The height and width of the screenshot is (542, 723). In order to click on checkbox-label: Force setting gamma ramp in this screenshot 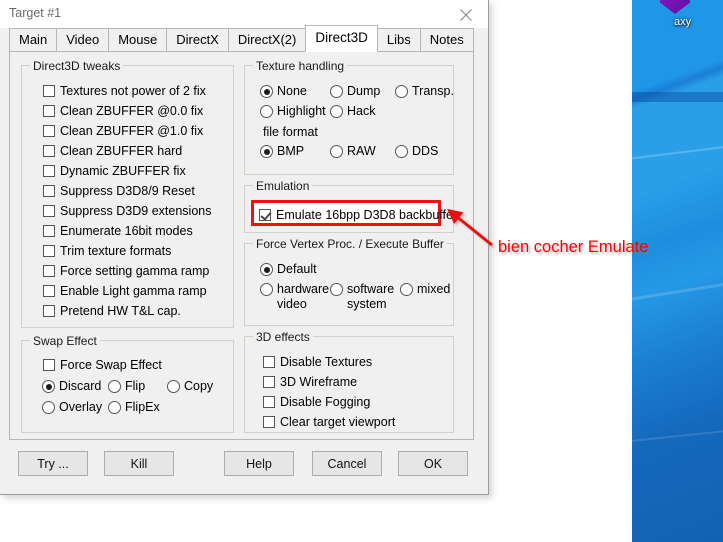, I will do `click(135, 271)`.